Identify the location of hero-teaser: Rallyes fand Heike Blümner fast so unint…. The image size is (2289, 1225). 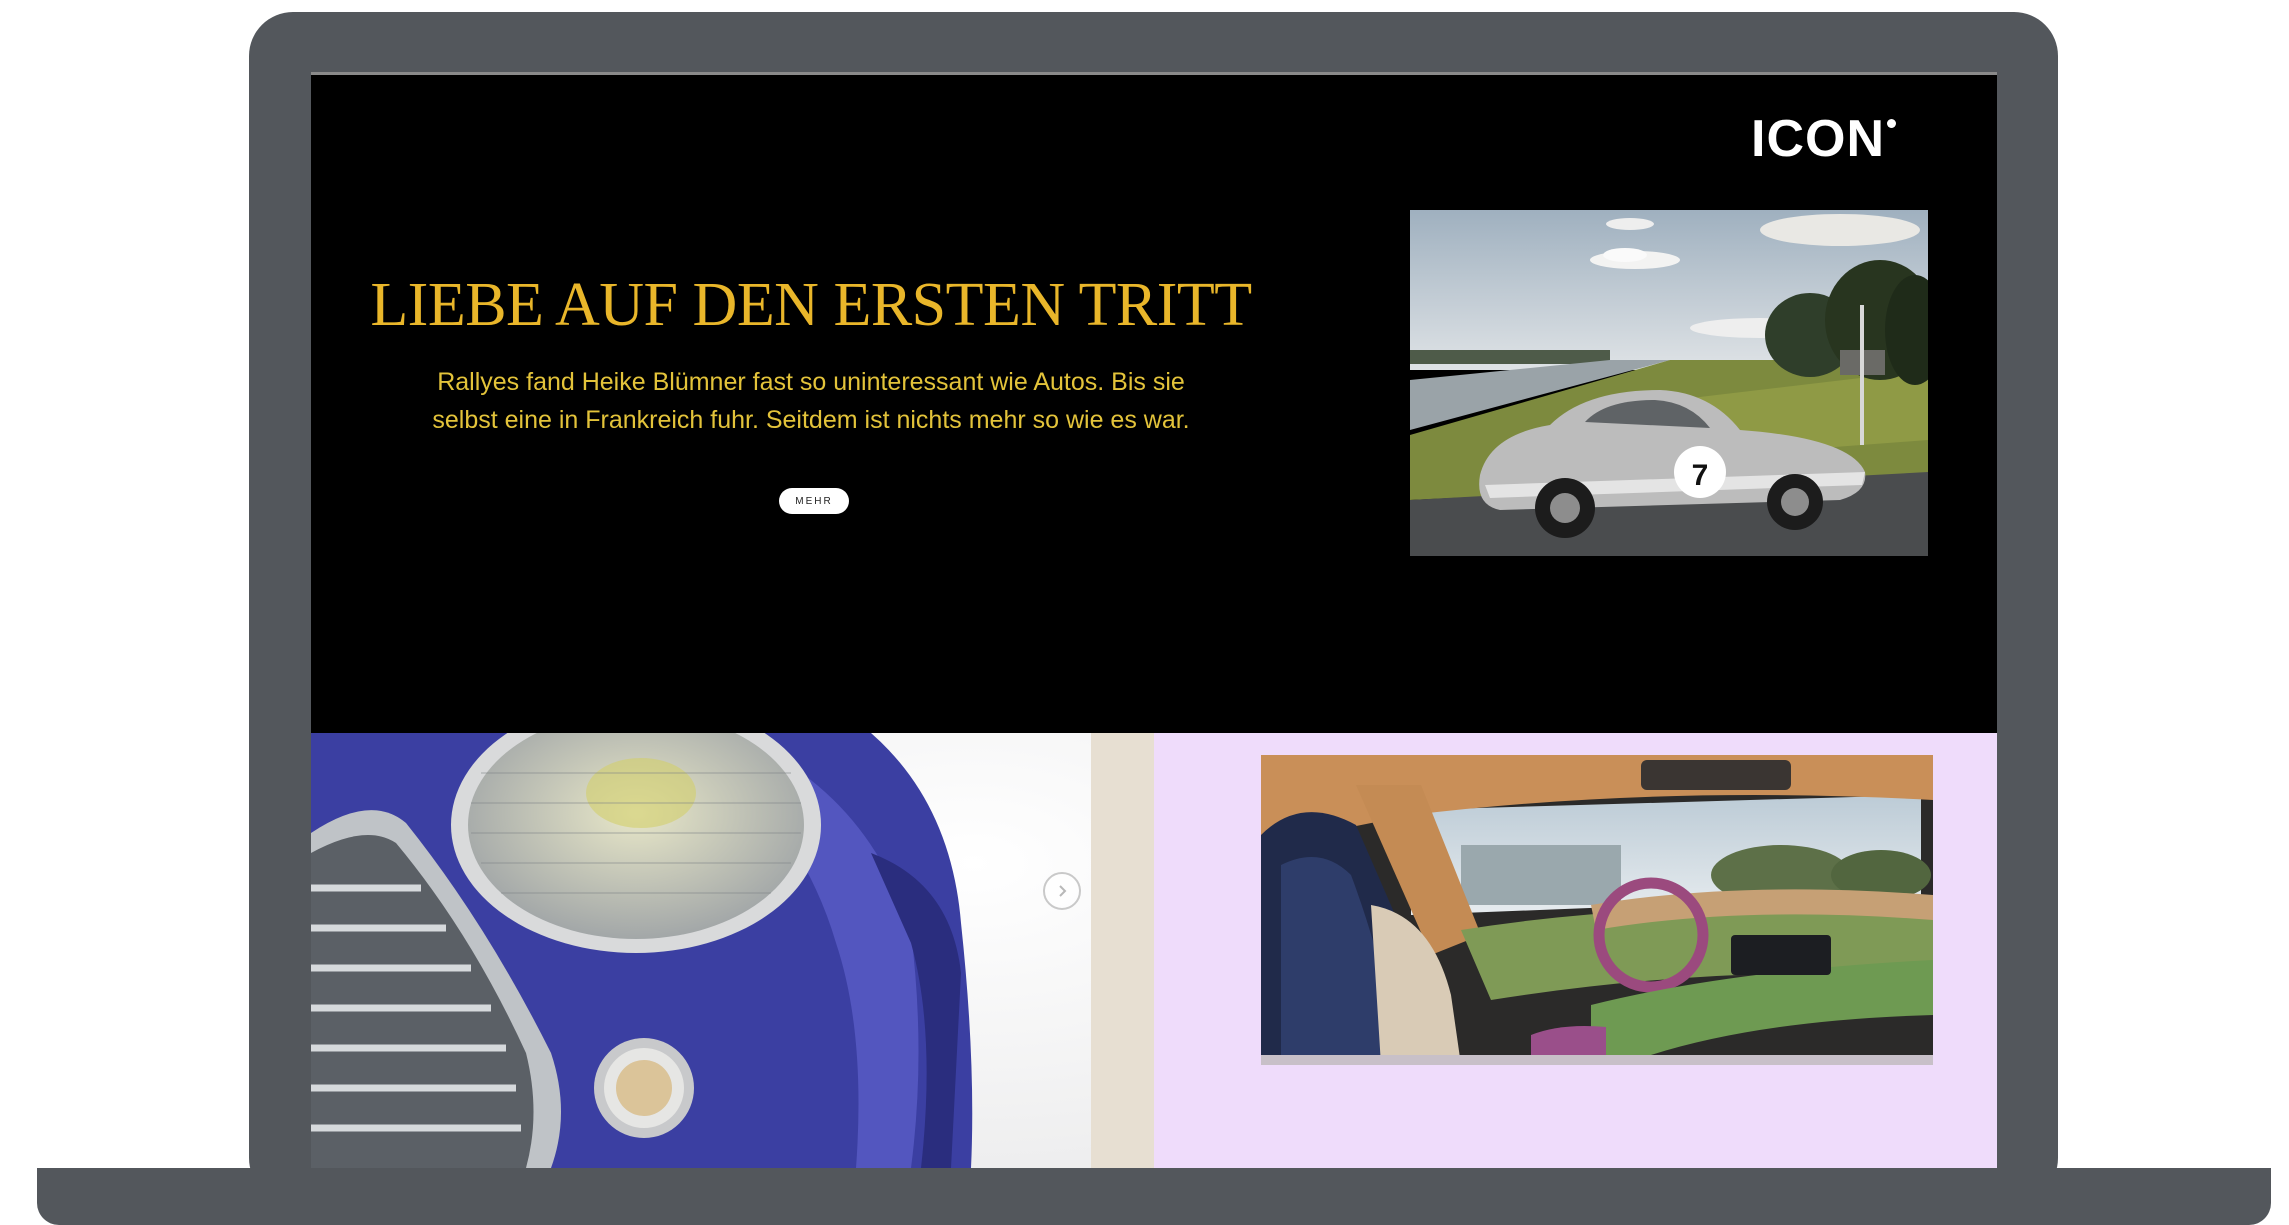
(811, 401).